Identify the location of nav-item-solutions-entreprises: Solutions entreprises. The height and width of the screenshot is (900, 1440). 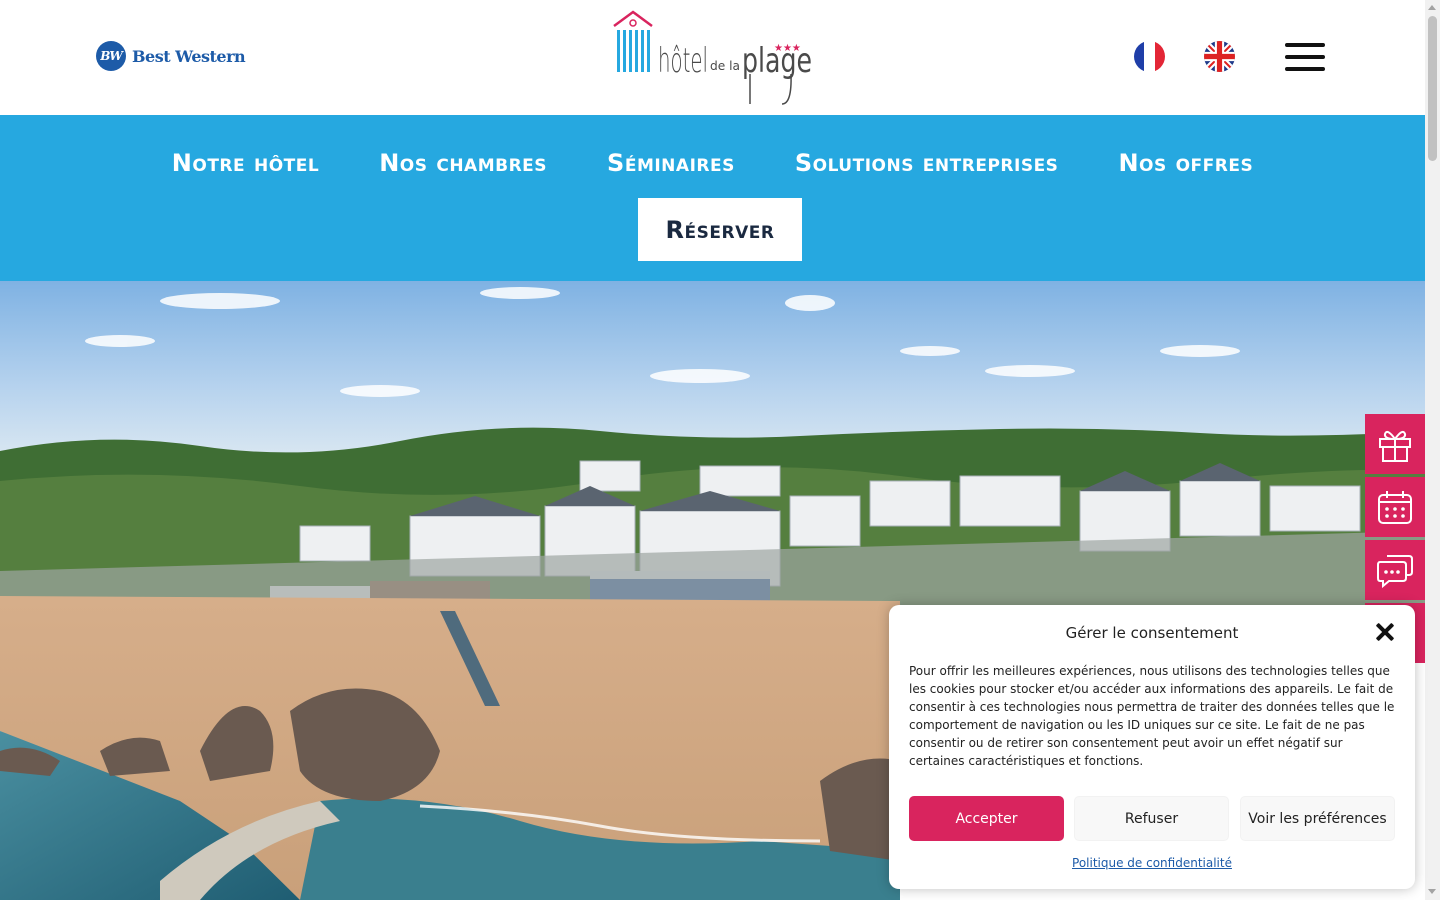
(927, 163).